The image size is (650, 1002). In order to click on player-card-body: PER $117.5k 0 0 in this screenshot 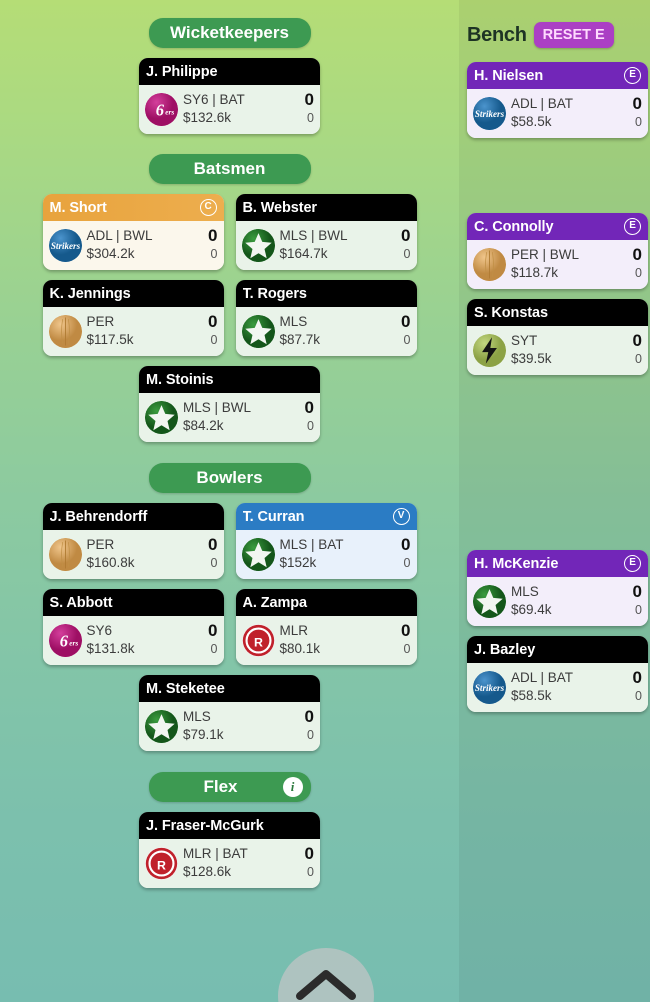, I will do `click(133, 331)`.